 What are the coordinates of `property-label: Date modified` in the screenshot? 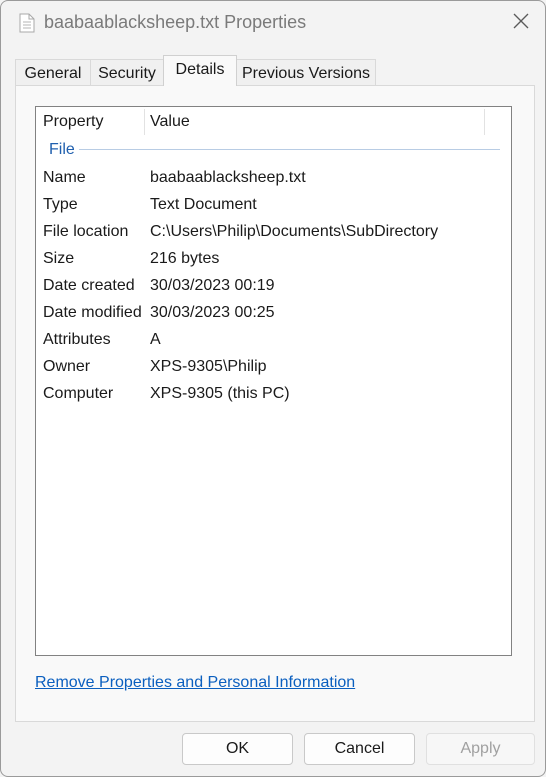 It's located at (92, 312).